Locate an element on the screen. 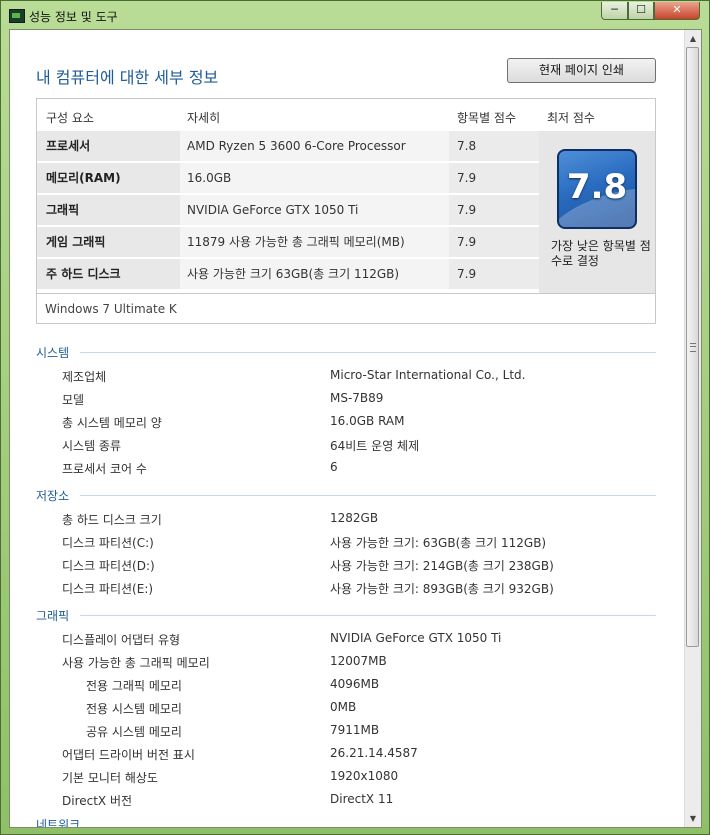  table-row: 메모리(RAM) 16.0GB 7.9 is located at coordinates (288, 178).